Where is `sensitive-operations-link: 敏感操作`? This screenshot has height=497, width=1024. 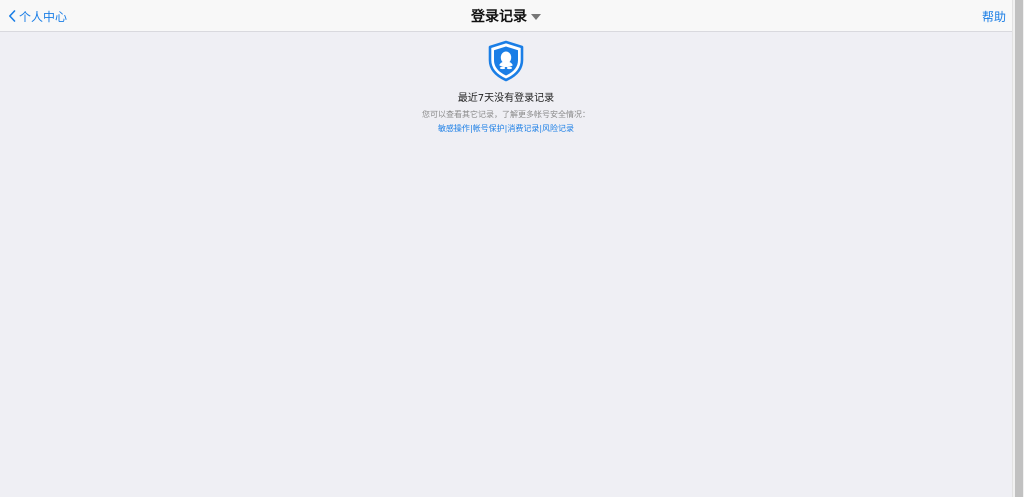 sensitive-operations-link: 敏感操作 is located at coordinates (454, 128).